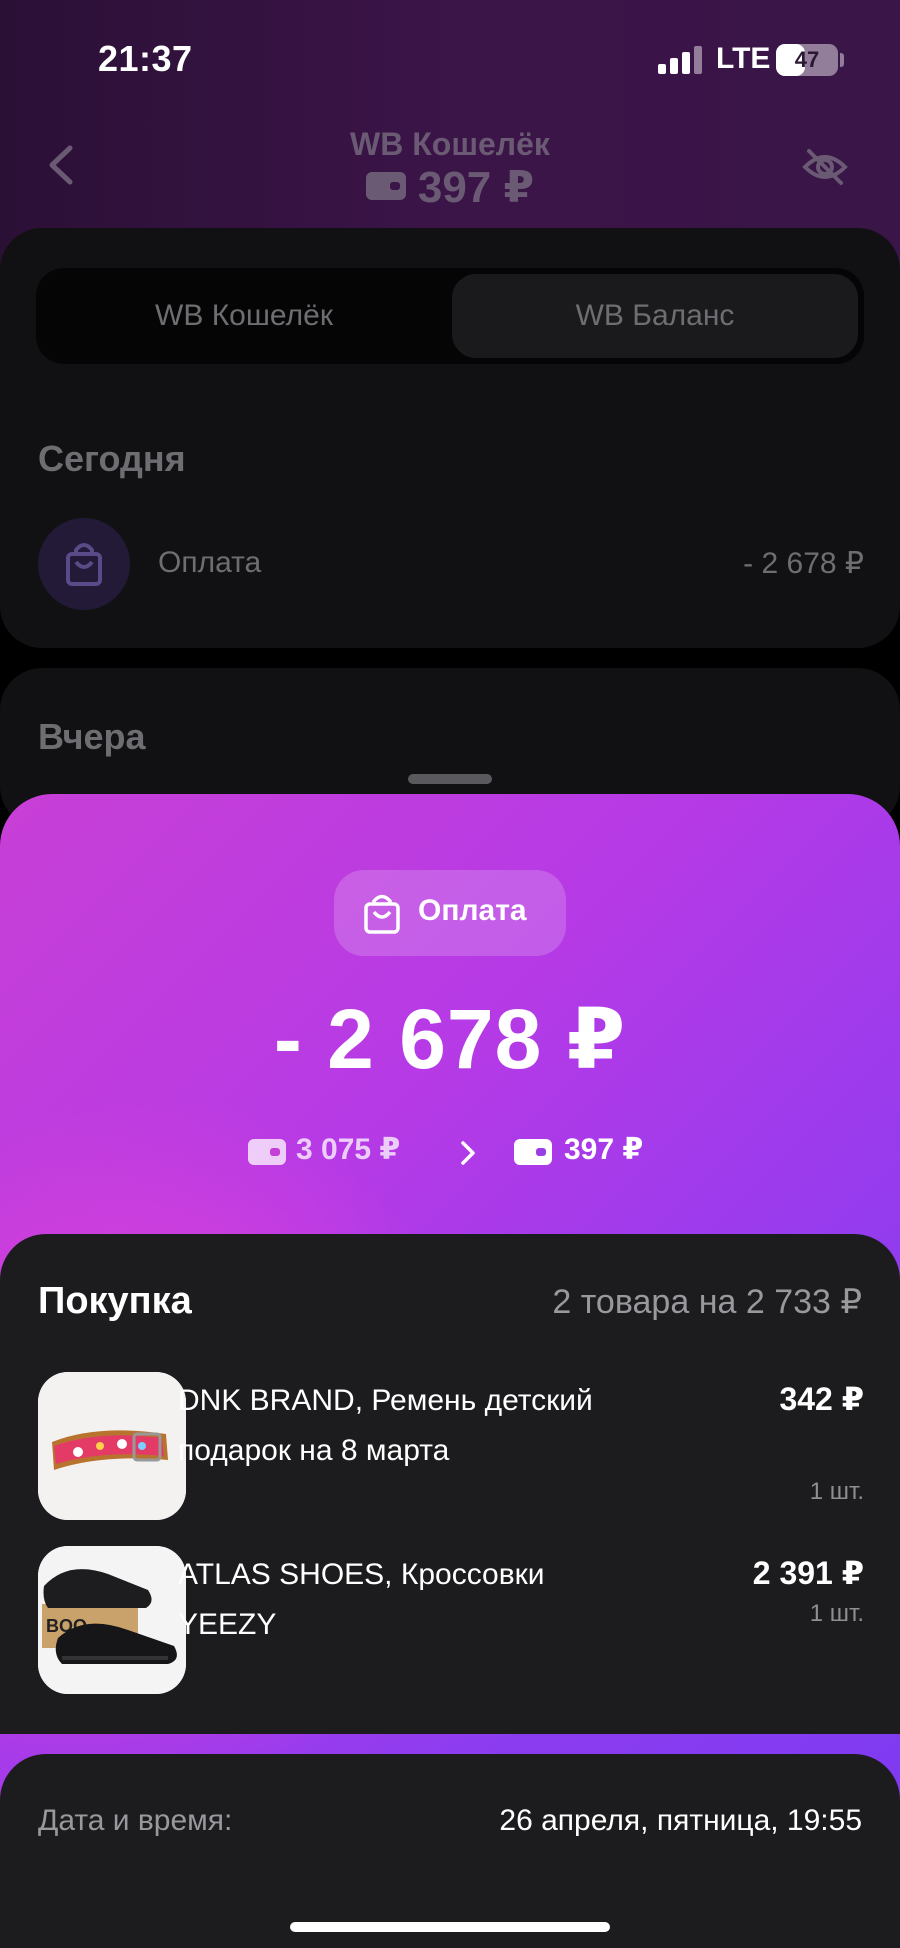  Describe the element at coordinates (210, 562) in the screenshot. I see `transaction-label: Оплата` at that location.